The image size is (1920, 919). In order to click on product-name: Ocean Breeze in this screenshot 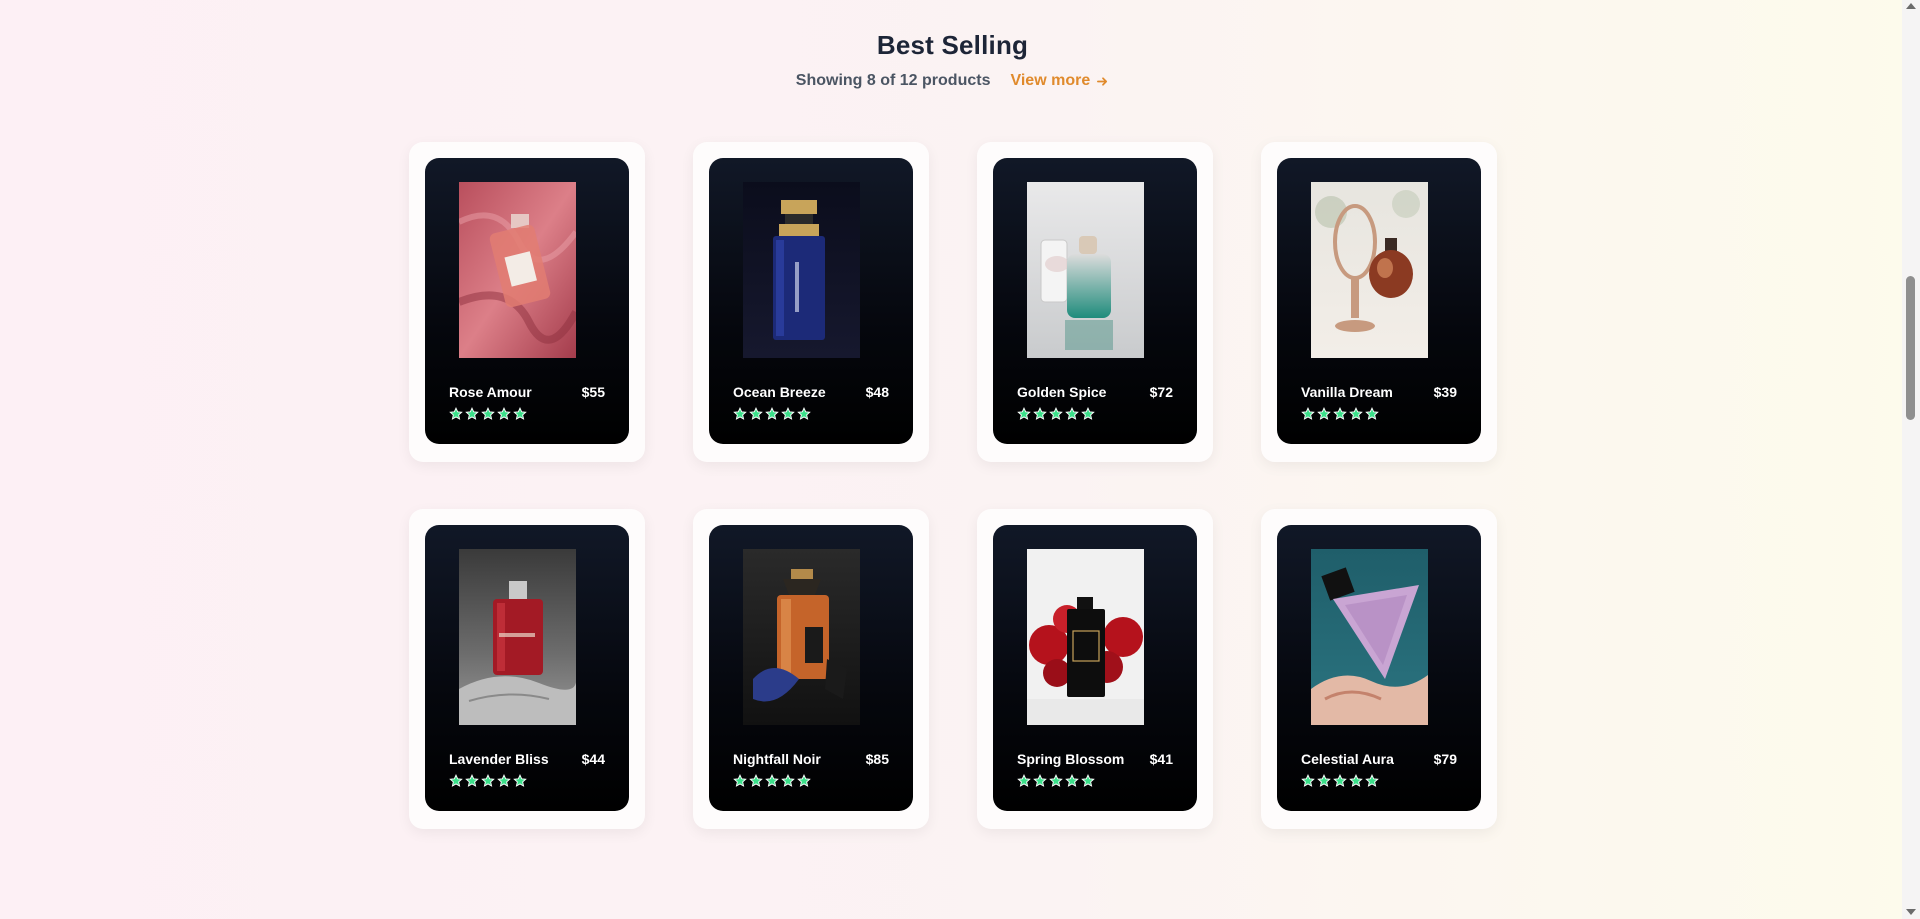, I will do `click(779, 392)`.